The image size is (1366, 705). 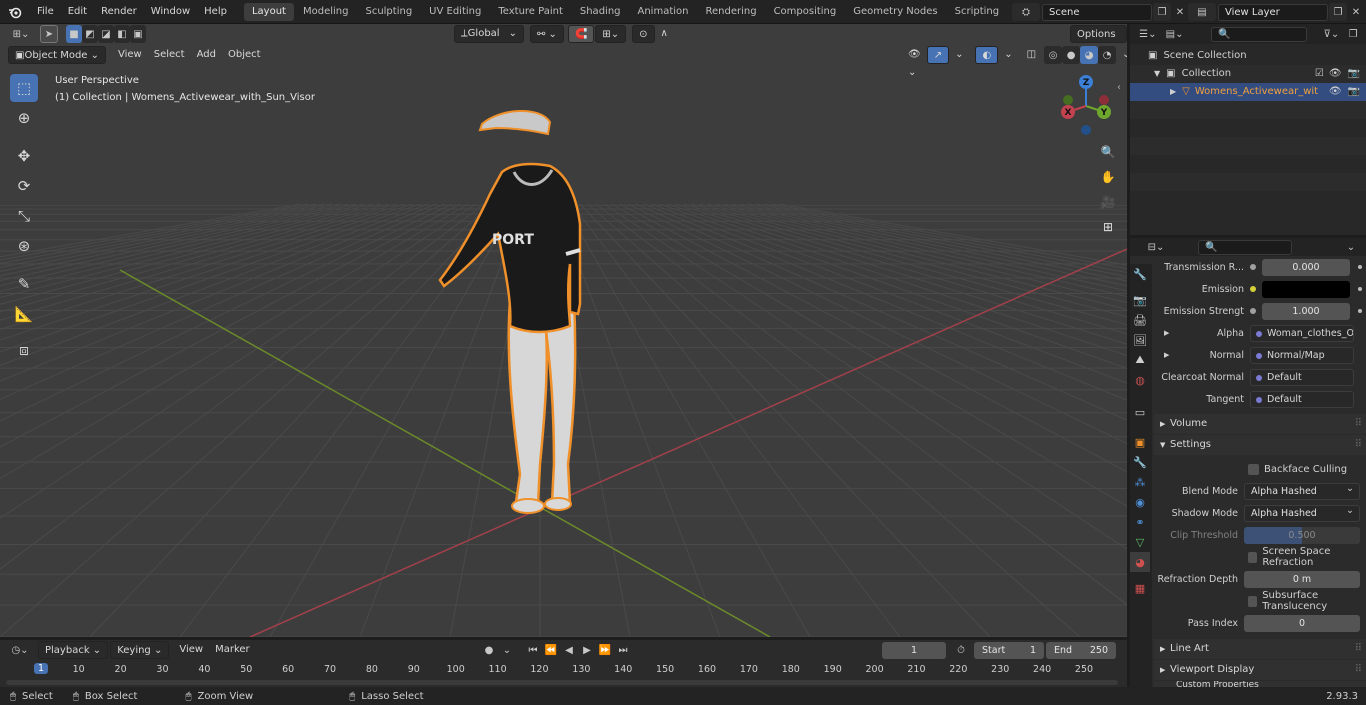 I want to click on overlay-dropdown-icon: ⌄, so click(x=1008, y=55).